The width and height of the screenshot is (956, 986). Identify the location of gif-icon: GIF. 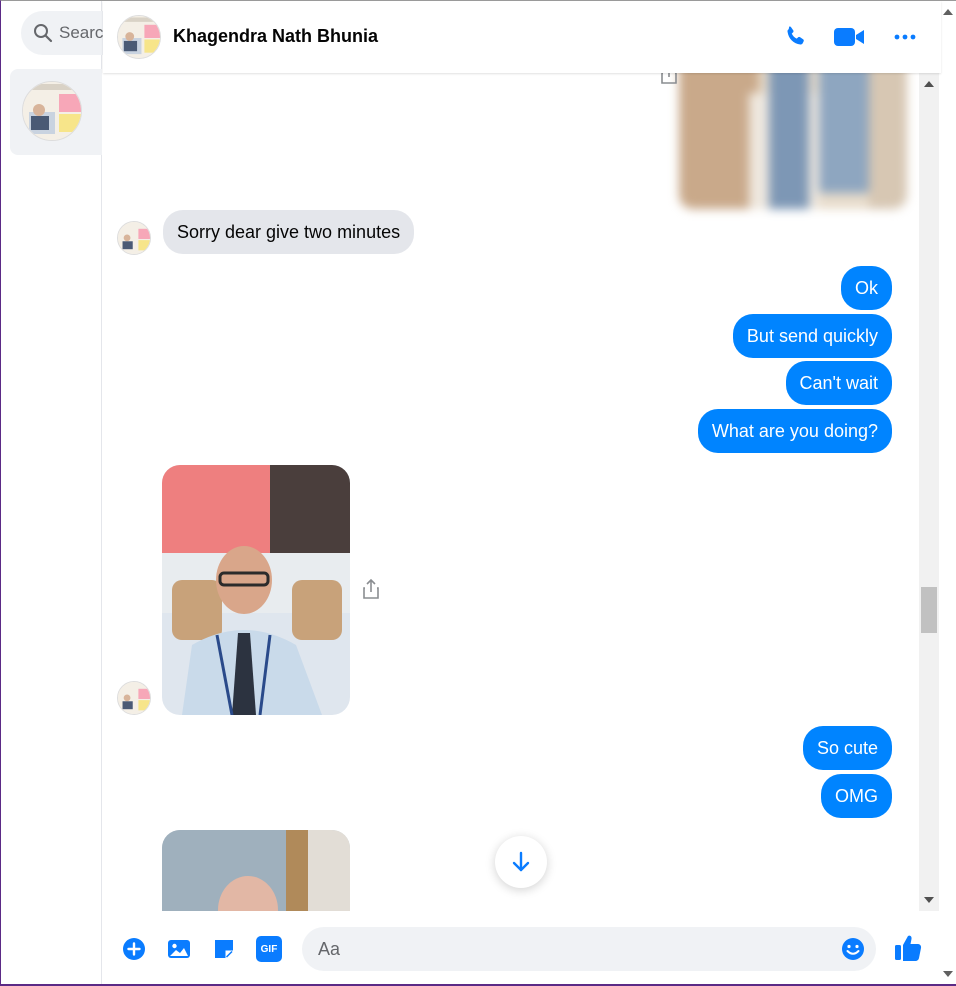
(269, 949).